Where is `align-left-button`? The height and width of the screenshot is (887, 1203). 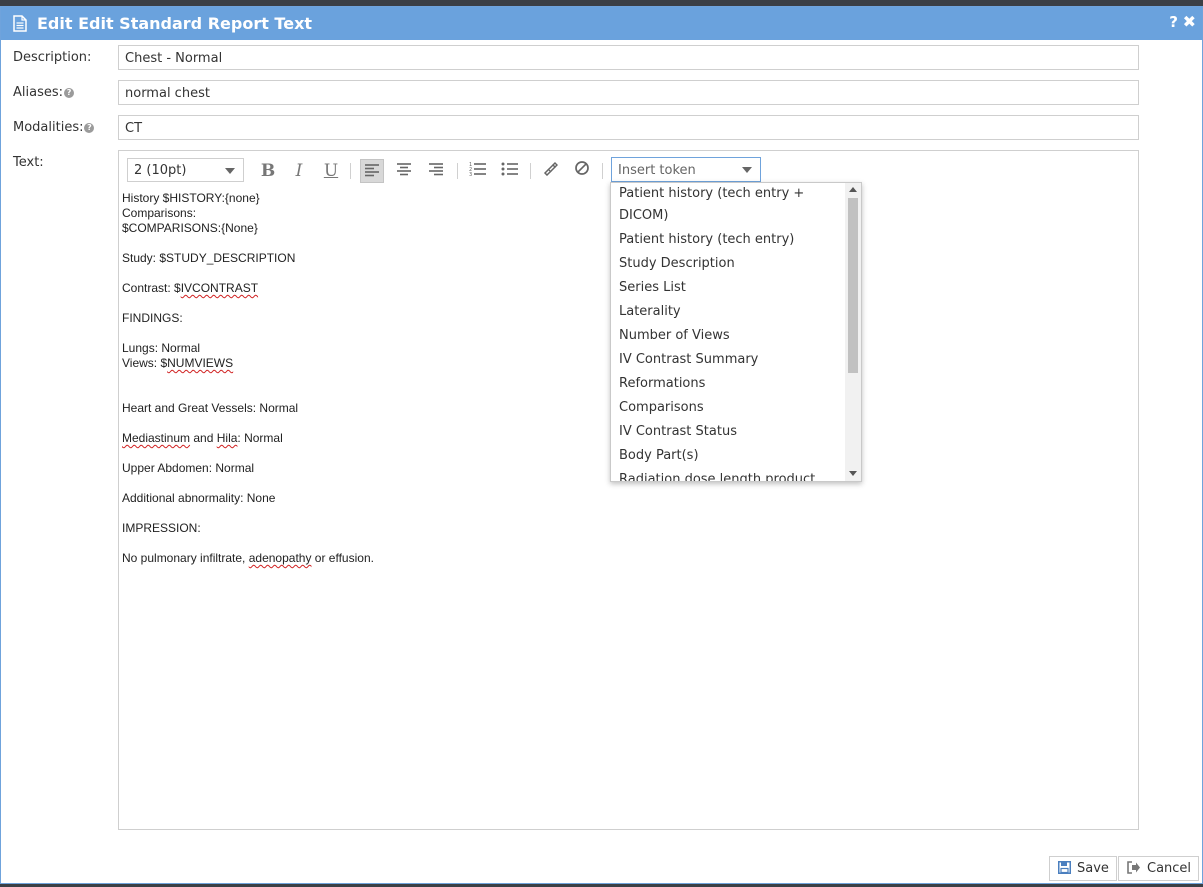
align-left-button is located at coordinates (372, 171).